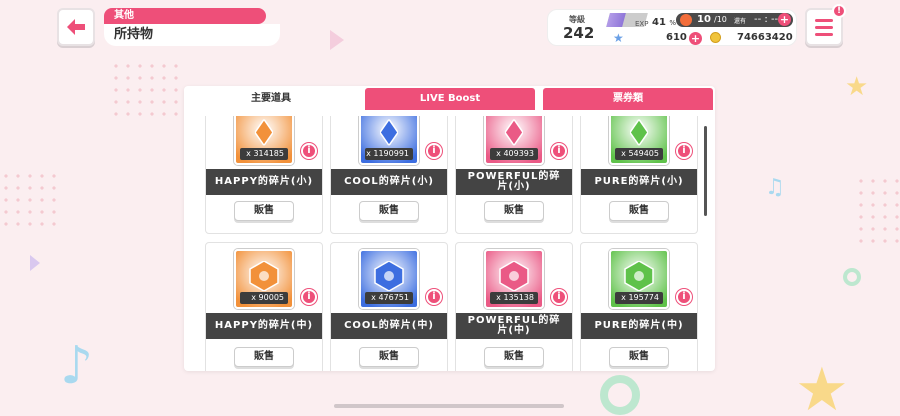 This screenshot has width=900, height=416. What do you see at coordinates (639, 182) in the screenshot?
I see `item-name: PURE的碎片(小)` at bounding box center [639, 182].